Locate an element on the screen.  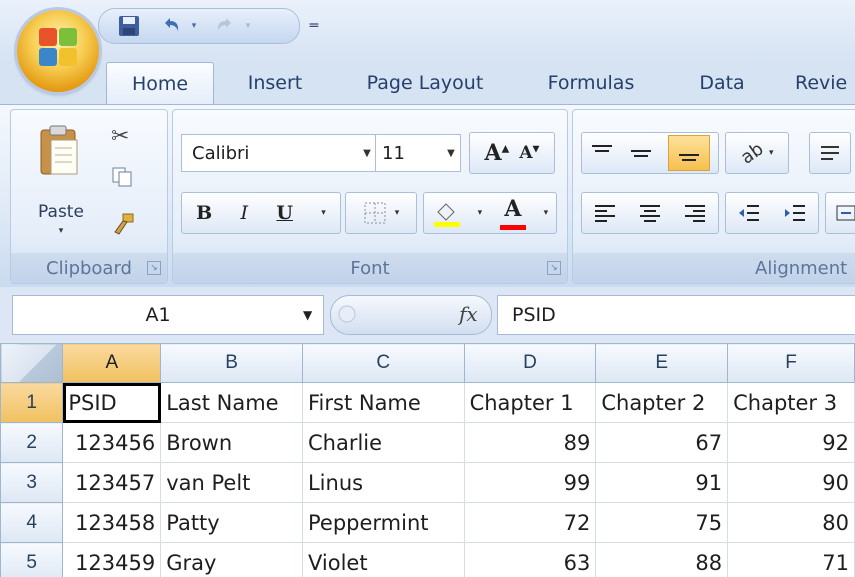
row-header: 5 is located at coordinates (32, 559).